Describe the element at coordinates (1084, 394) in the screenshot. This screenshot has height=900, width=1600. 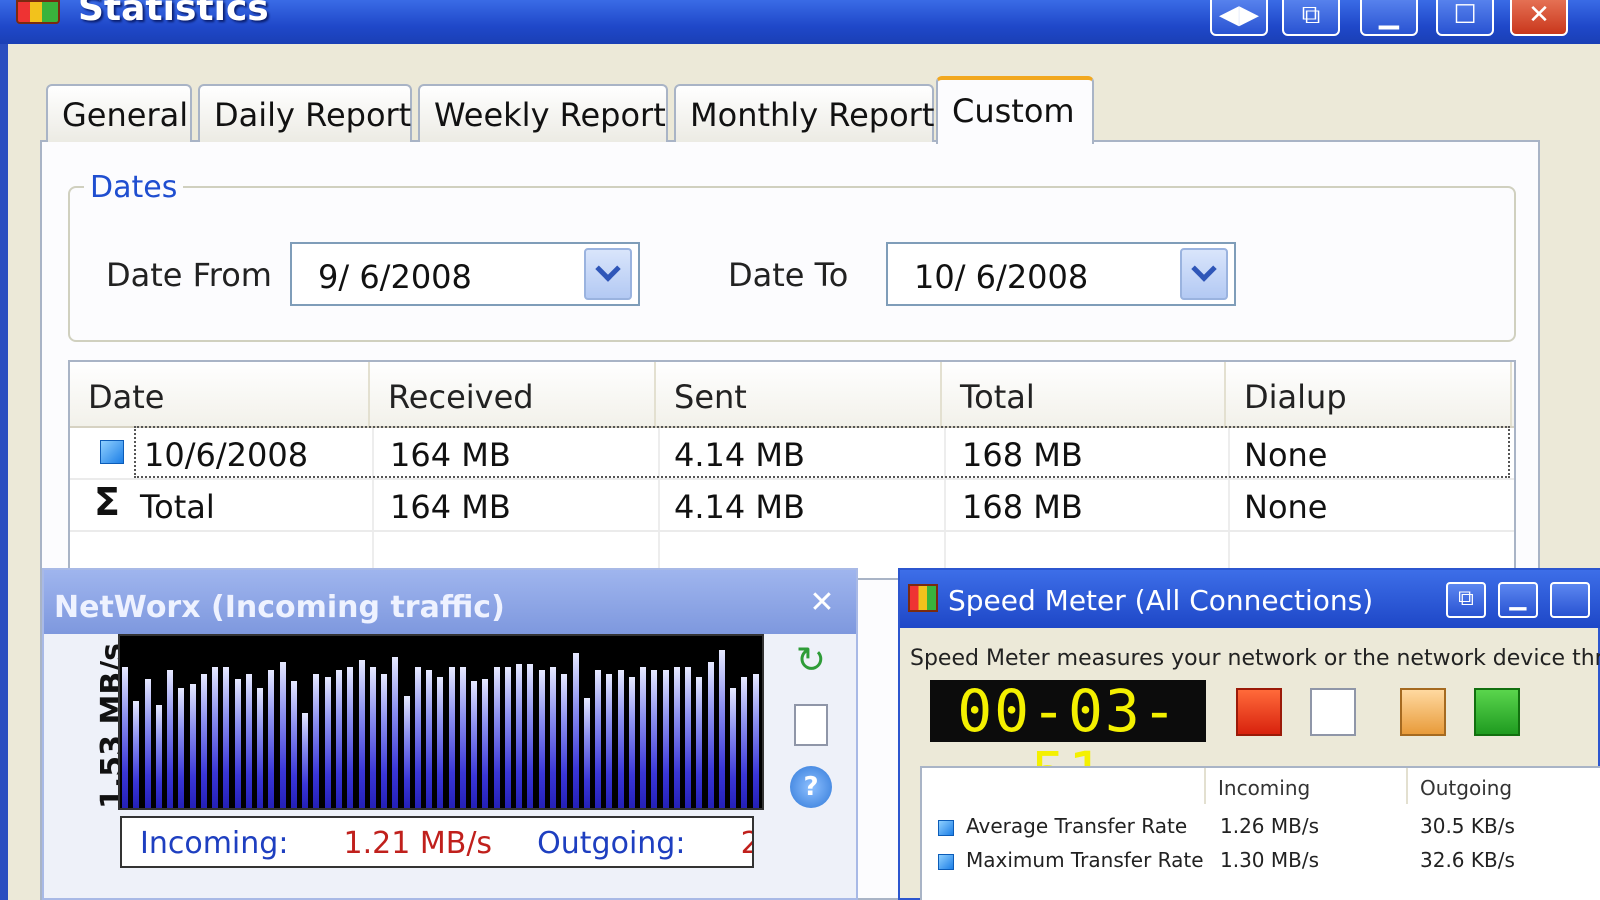
I see `column-header-total: Total` at that location.